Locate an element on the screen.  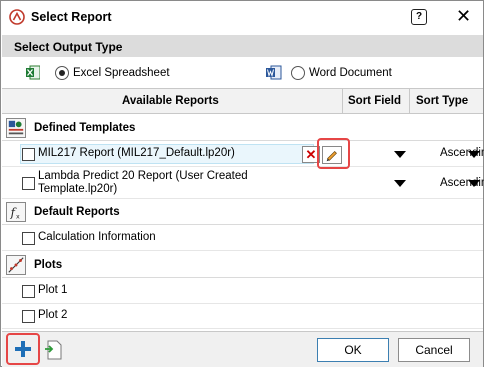
excel-icon is located at coordinates (33, 72).